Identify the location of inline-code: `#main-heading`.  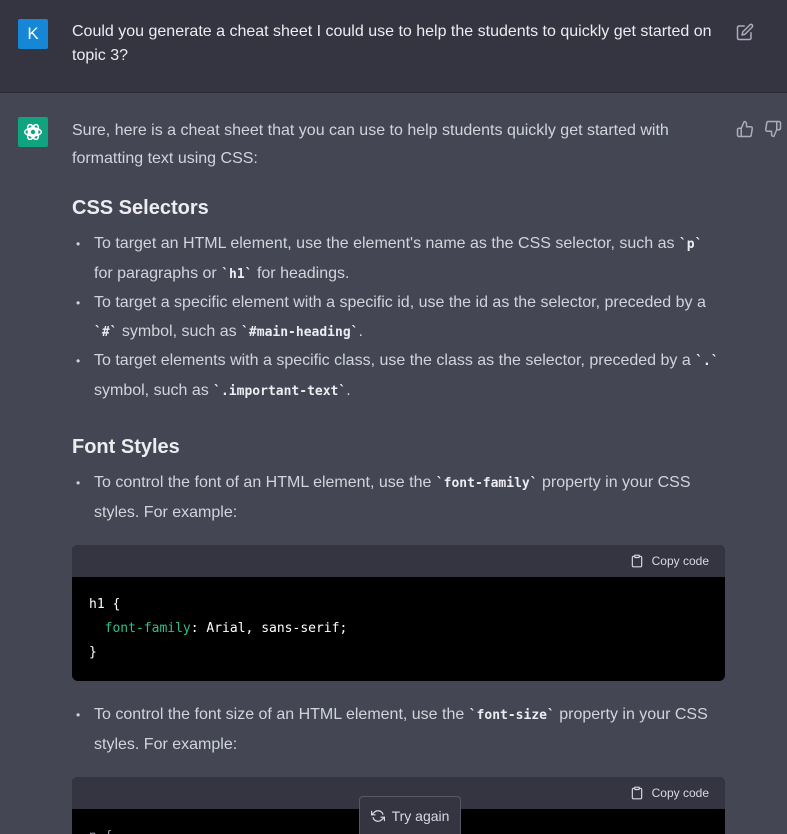
(300, 332).